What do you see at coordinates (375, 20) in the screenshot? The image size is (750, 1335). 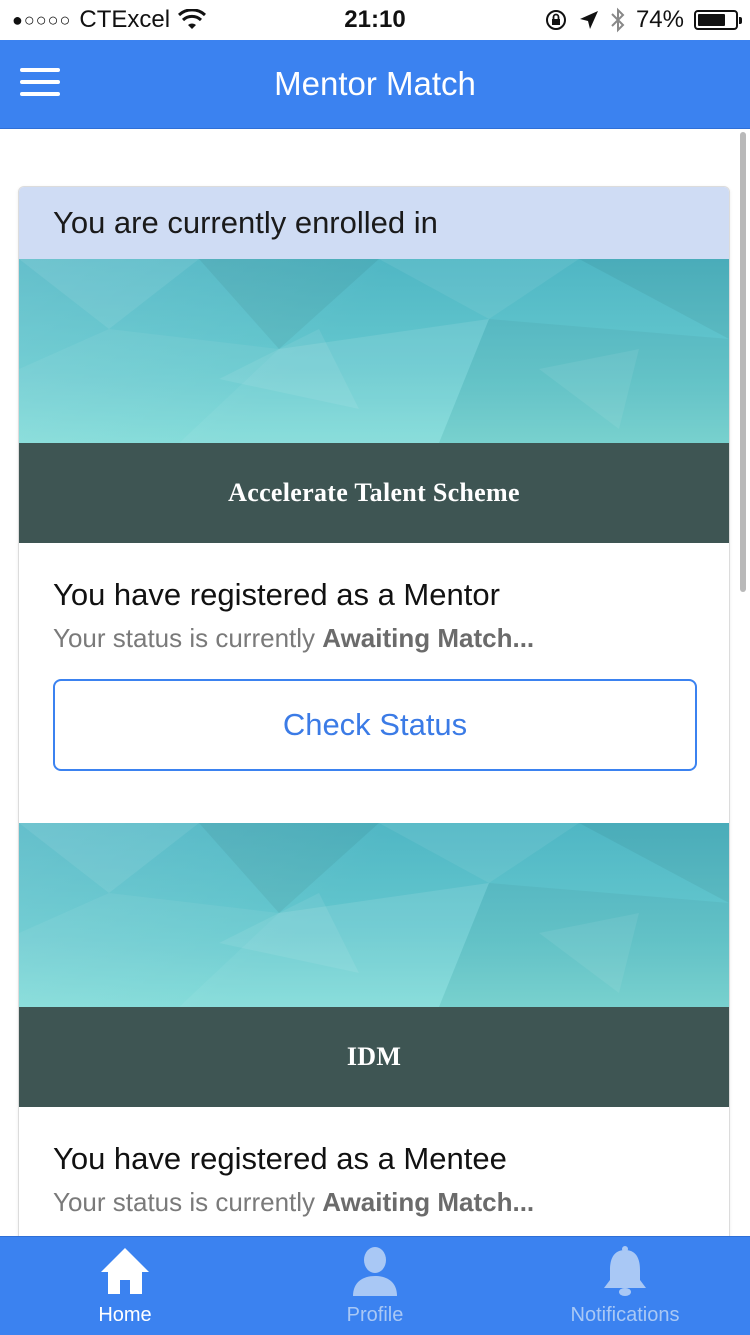 I see `status-bar: ●○○○○ CTExcel 21:10 74%` at bounding box center [375, 20].